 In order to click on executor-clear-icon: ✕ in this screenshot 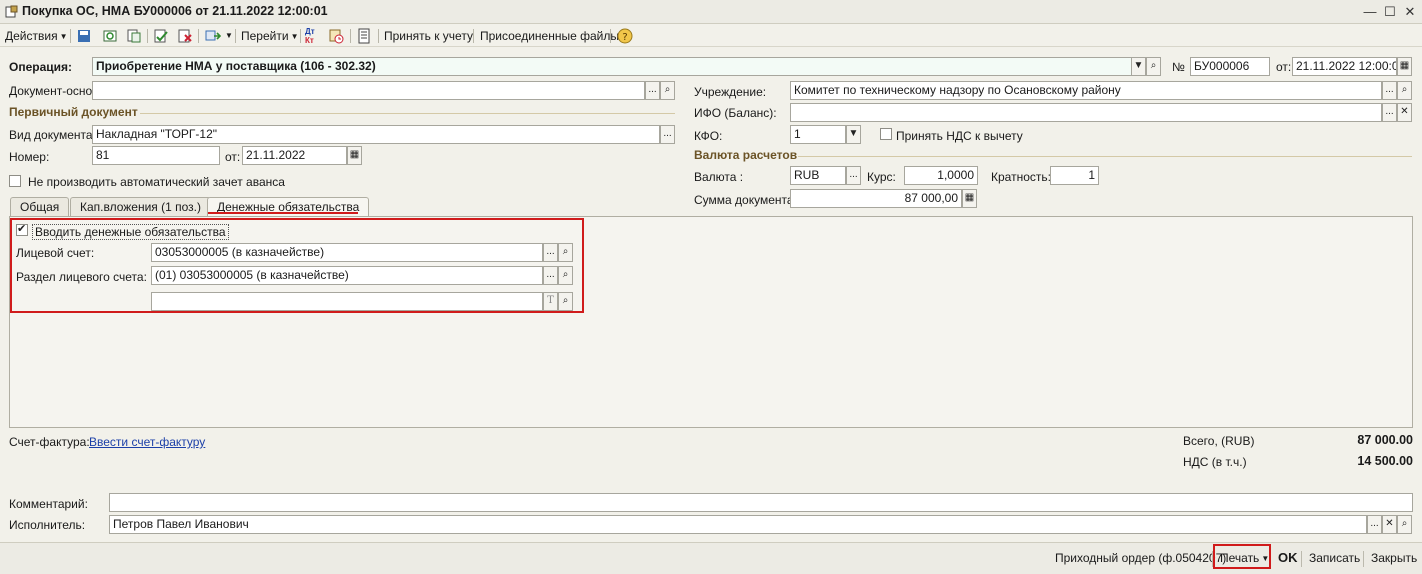, I will do `click(1389, 524)`.